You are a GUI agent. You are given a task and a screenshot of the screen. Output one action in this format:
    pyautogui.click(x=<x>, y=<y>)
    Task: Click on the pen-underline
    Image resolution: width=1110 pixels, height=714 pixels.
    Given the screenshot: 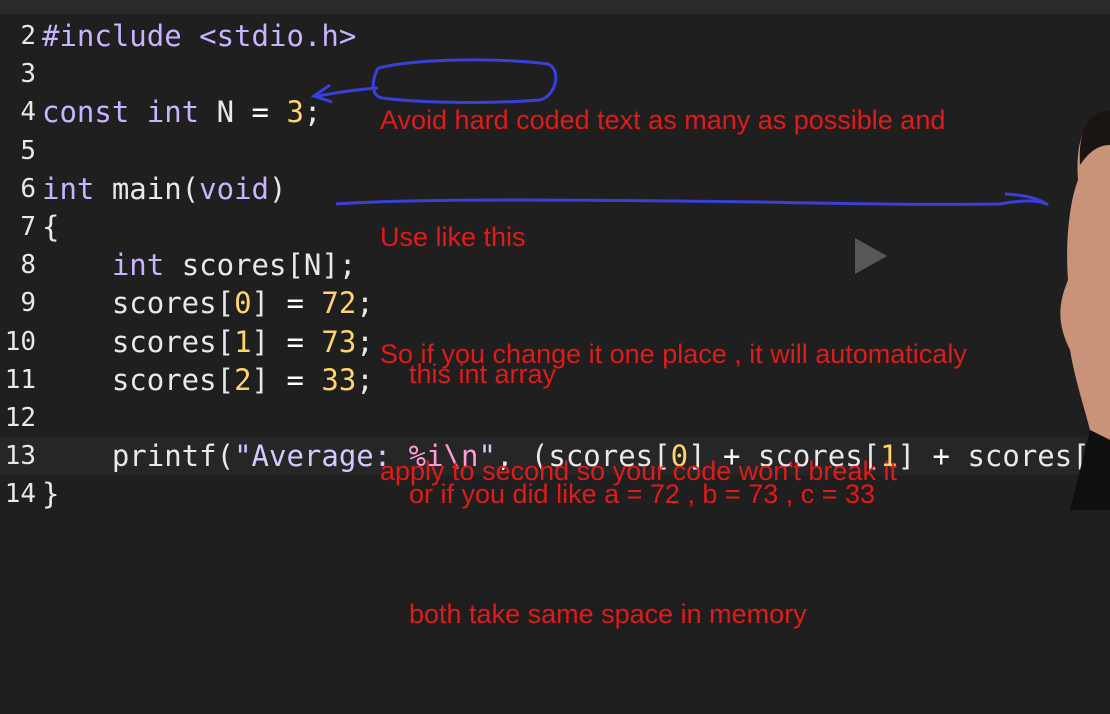 What is the action you would take?
    pyautogui.click(x=690, y=202)
    